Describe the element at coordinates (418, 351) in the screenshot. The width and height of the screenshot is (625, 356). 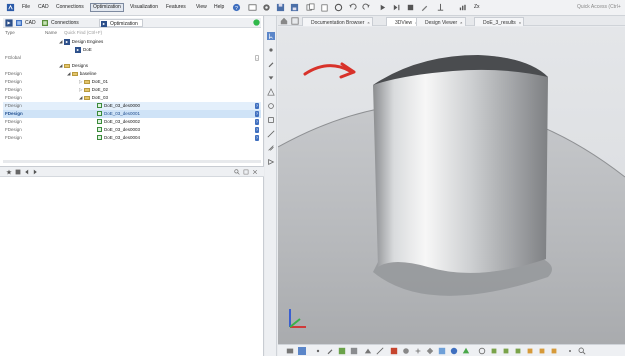
I see `probe-icon` at that location.